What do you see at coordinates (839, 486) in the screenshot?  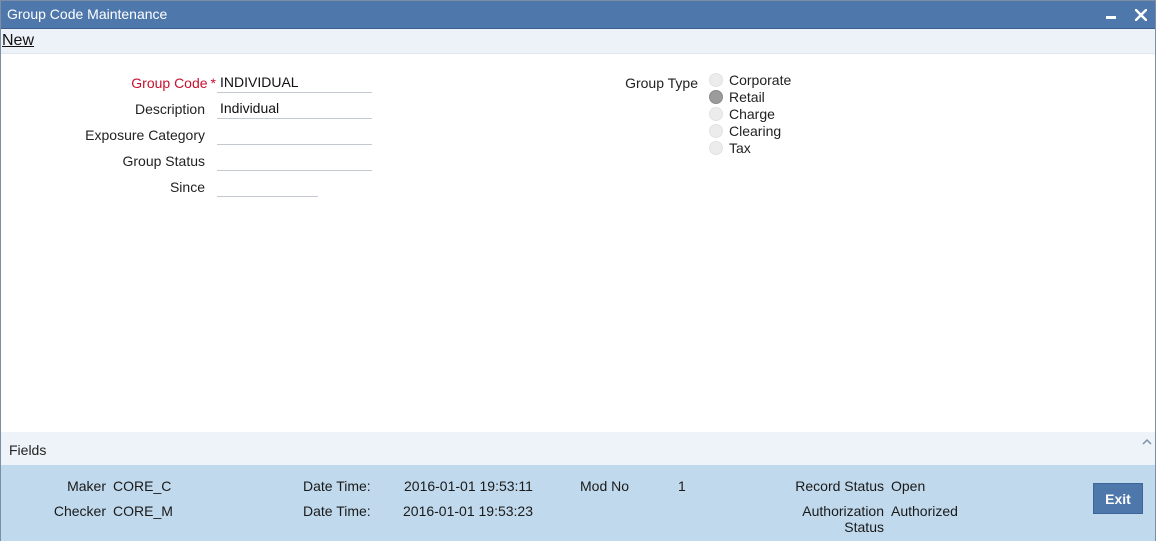 I see `record-status-label: Record Status` at bounding box center [839, 486].